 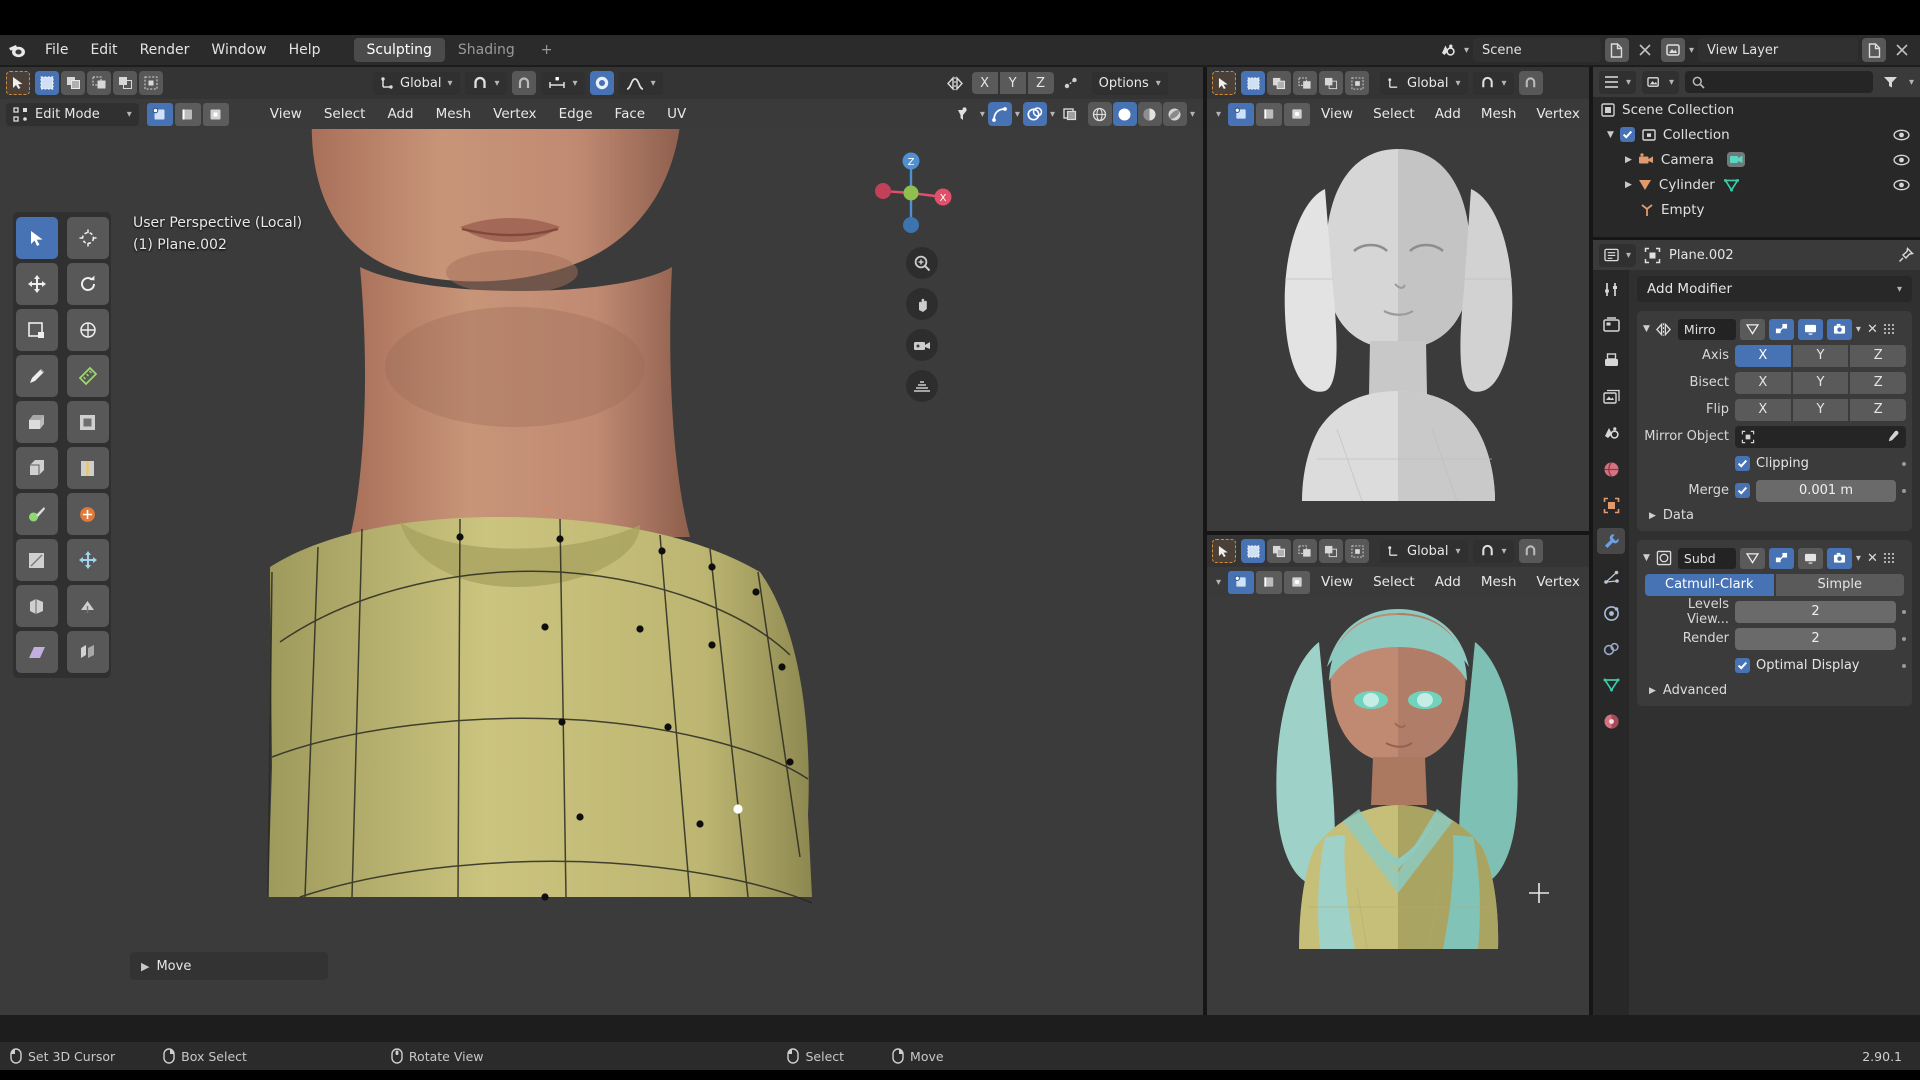 I want to click on object-data-tab, so click(x=1611, y=685).